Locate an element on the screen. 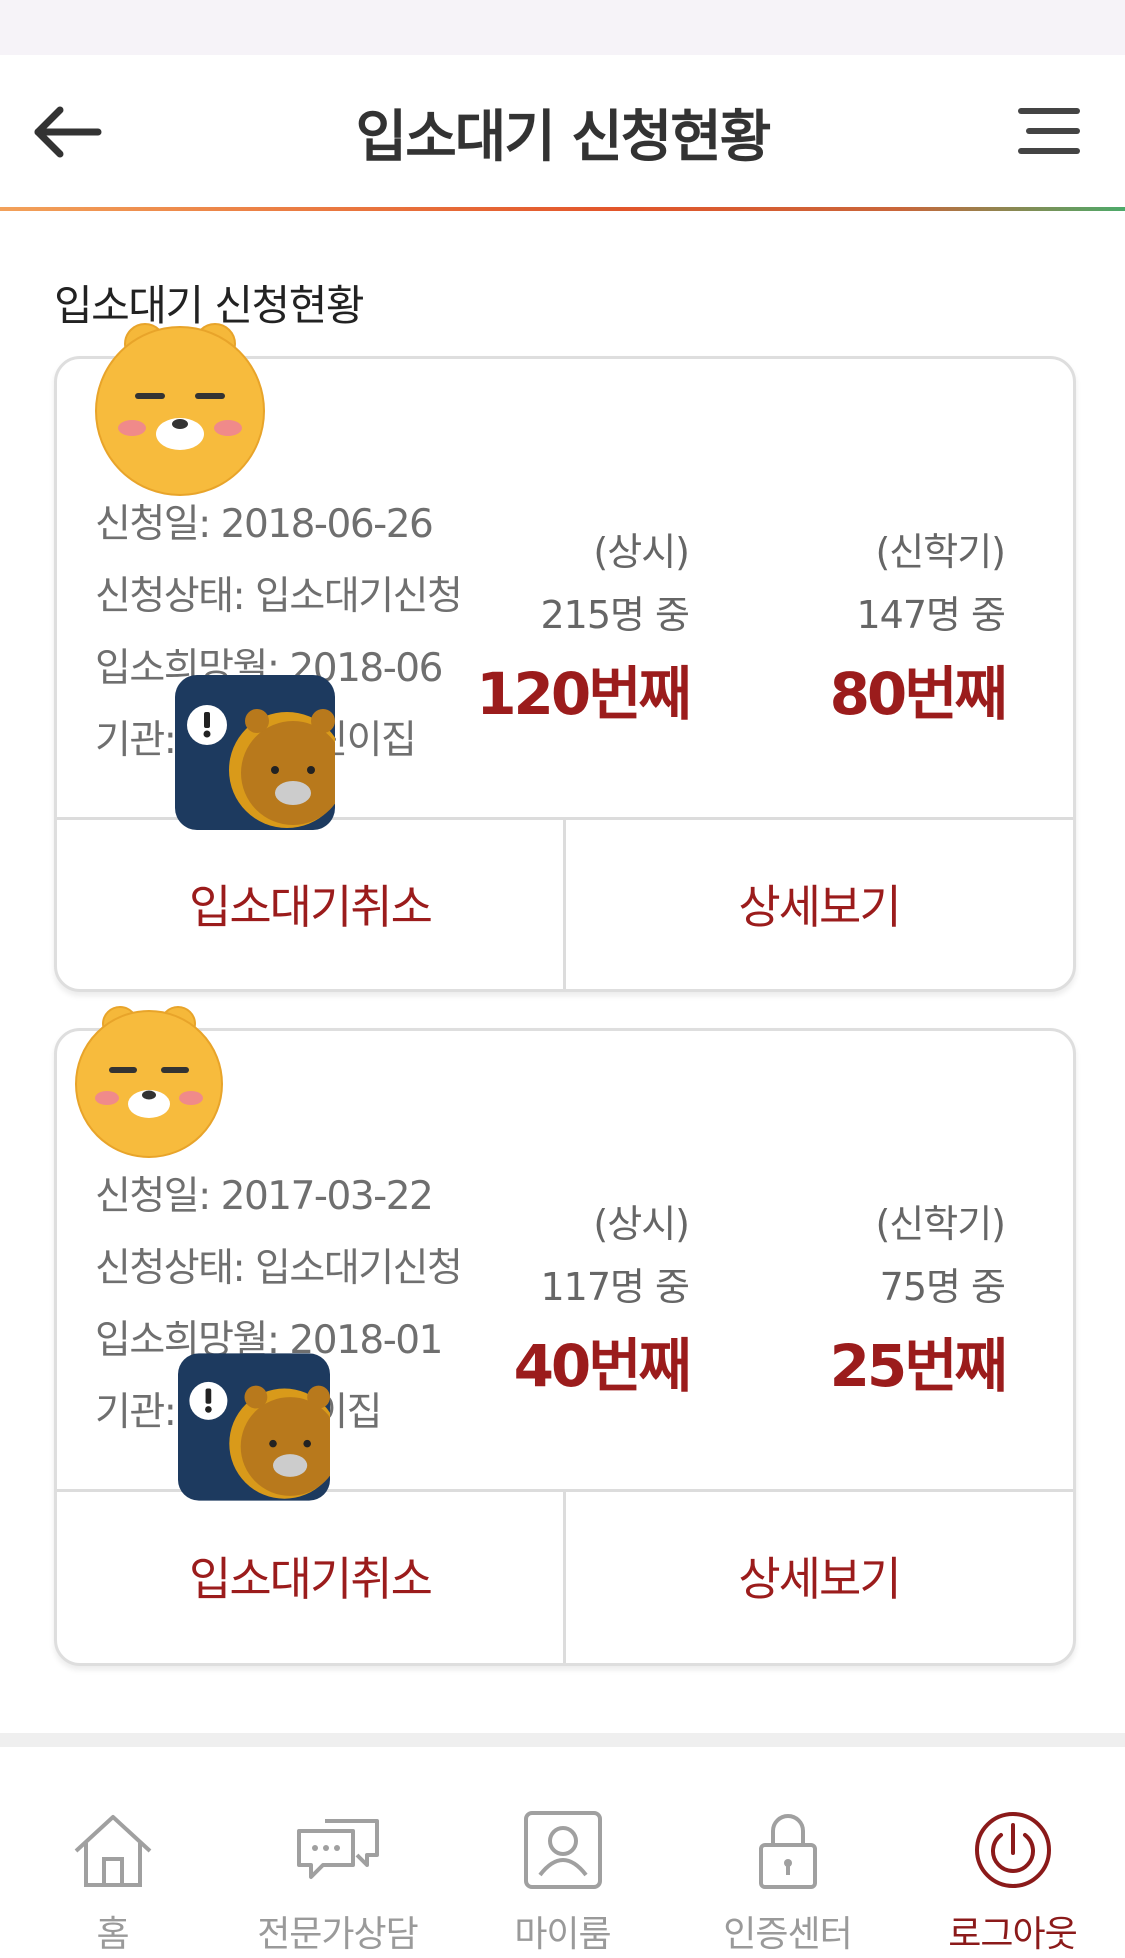  nav-label: 로그아웃 is located at coordinates (1012, 1934).